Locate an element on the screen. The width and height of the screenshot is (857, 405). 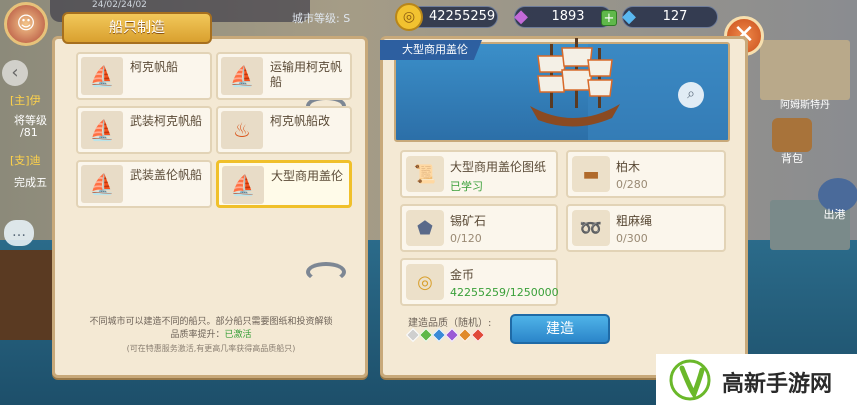
ship-name: 武装柯克帆船 is located at coordinates (166, 121).